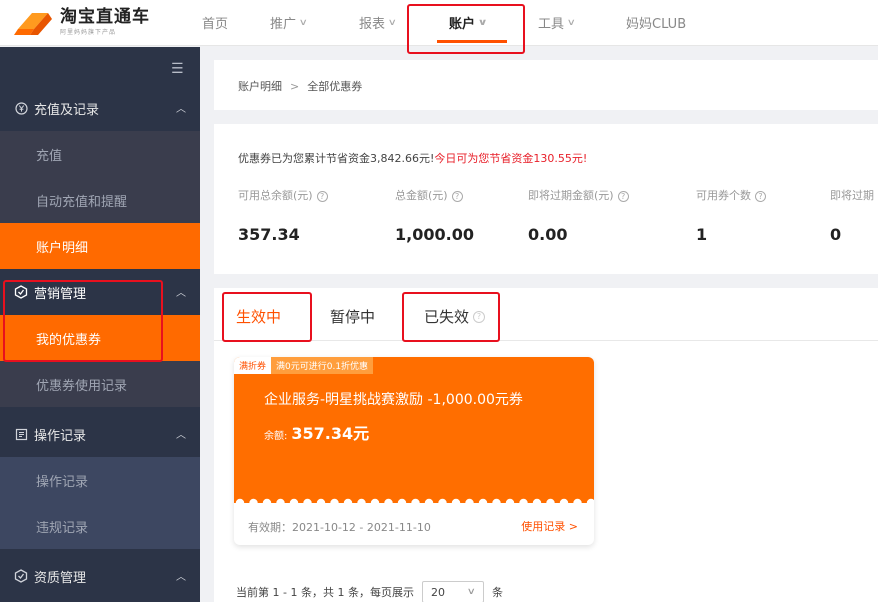 The image size is (878, 602). What do you see at coordinates (352, 316) in the screenshot?
I see `tab-paused-coupons: 暂停中` at bounding box center [352, 316].